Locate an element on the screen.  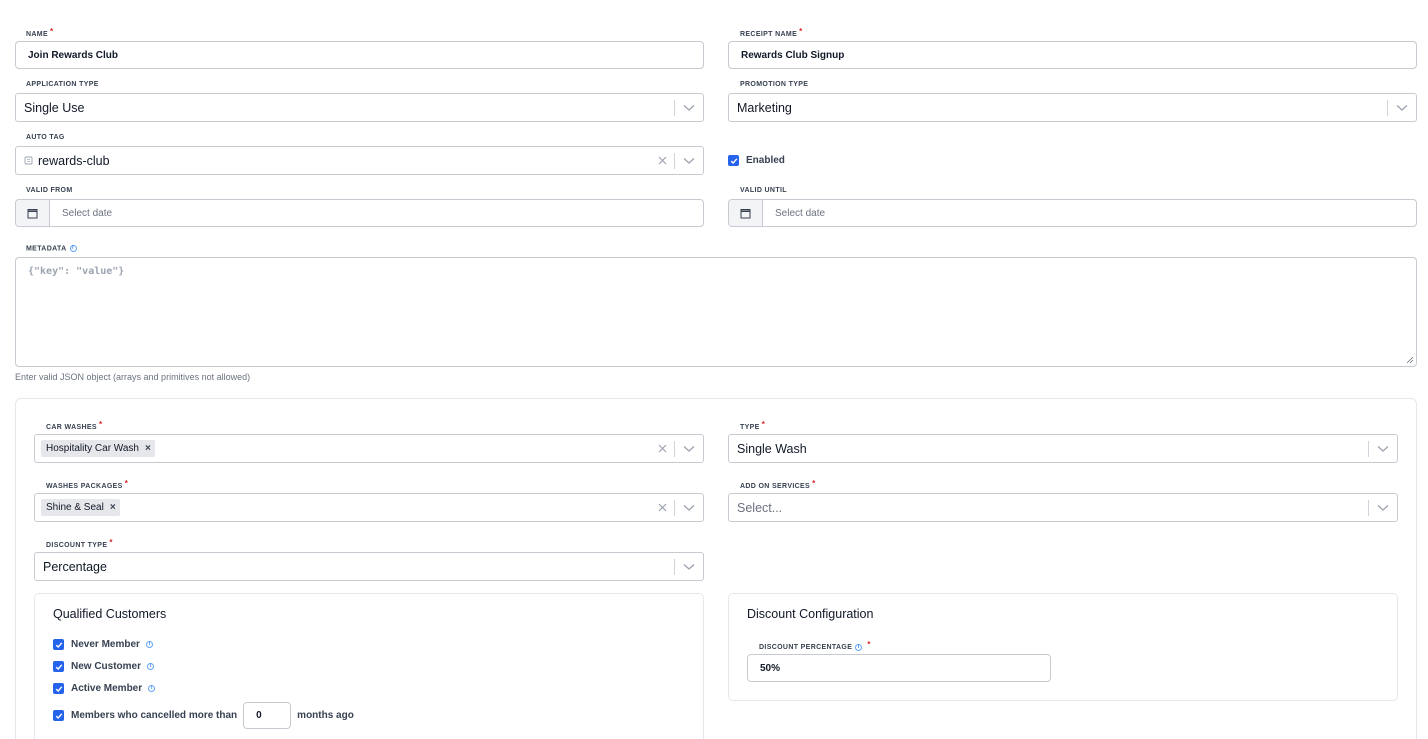
active-member-checkbox: Active Member i is located at coordinates (104, 688).